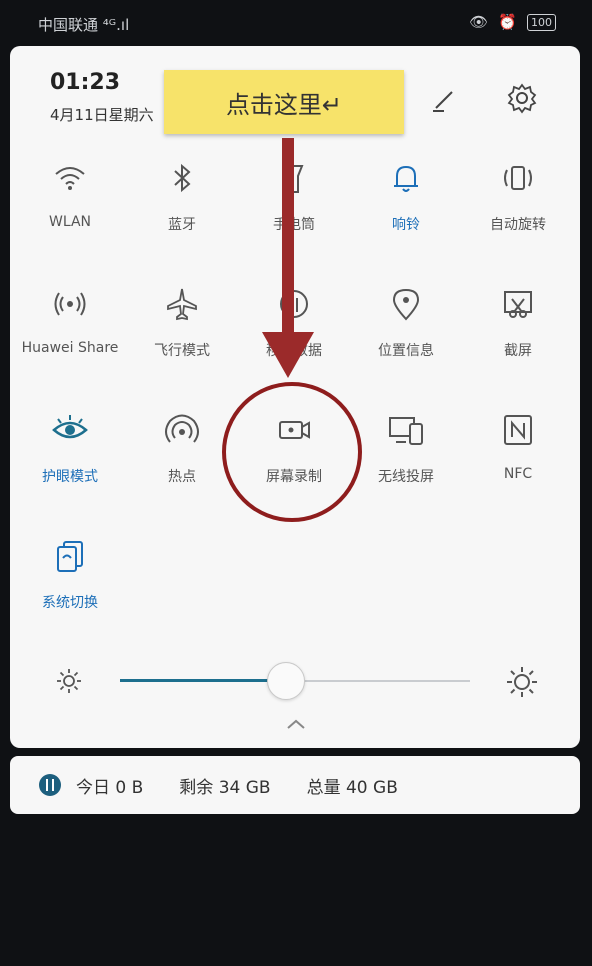 The image size is (592, 966). I want to click on cast-icon, so click(406, 431).